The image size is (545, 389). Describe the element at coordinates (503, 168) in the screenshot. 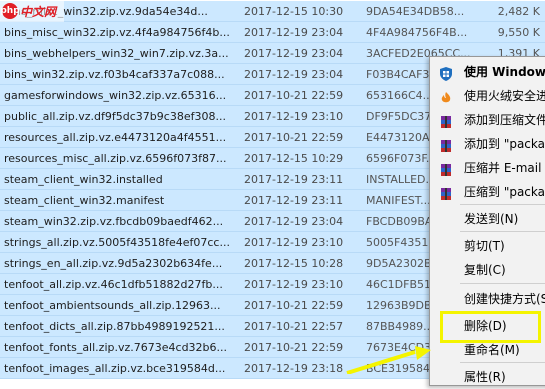

I see `menu-item-label: 压缩并 E-mail` at that location.